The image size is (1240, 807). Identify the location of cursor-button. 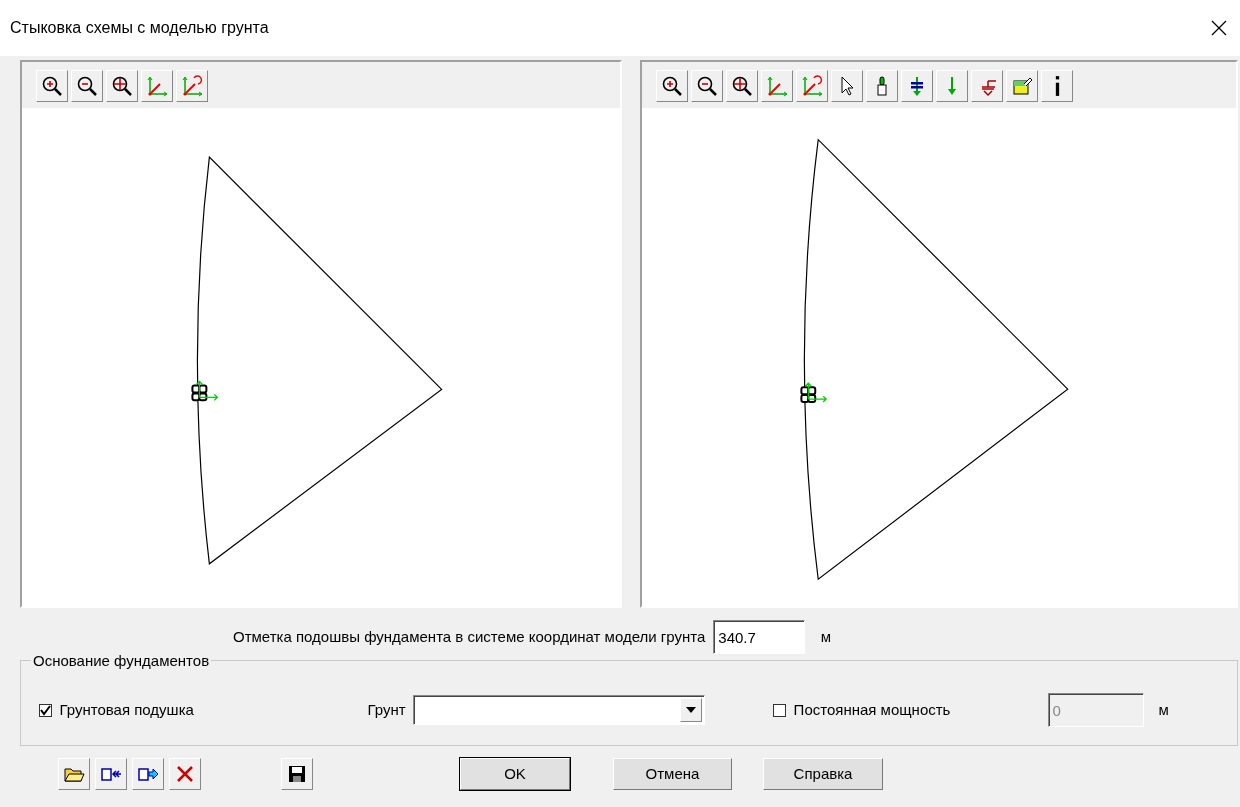
(847, 86).